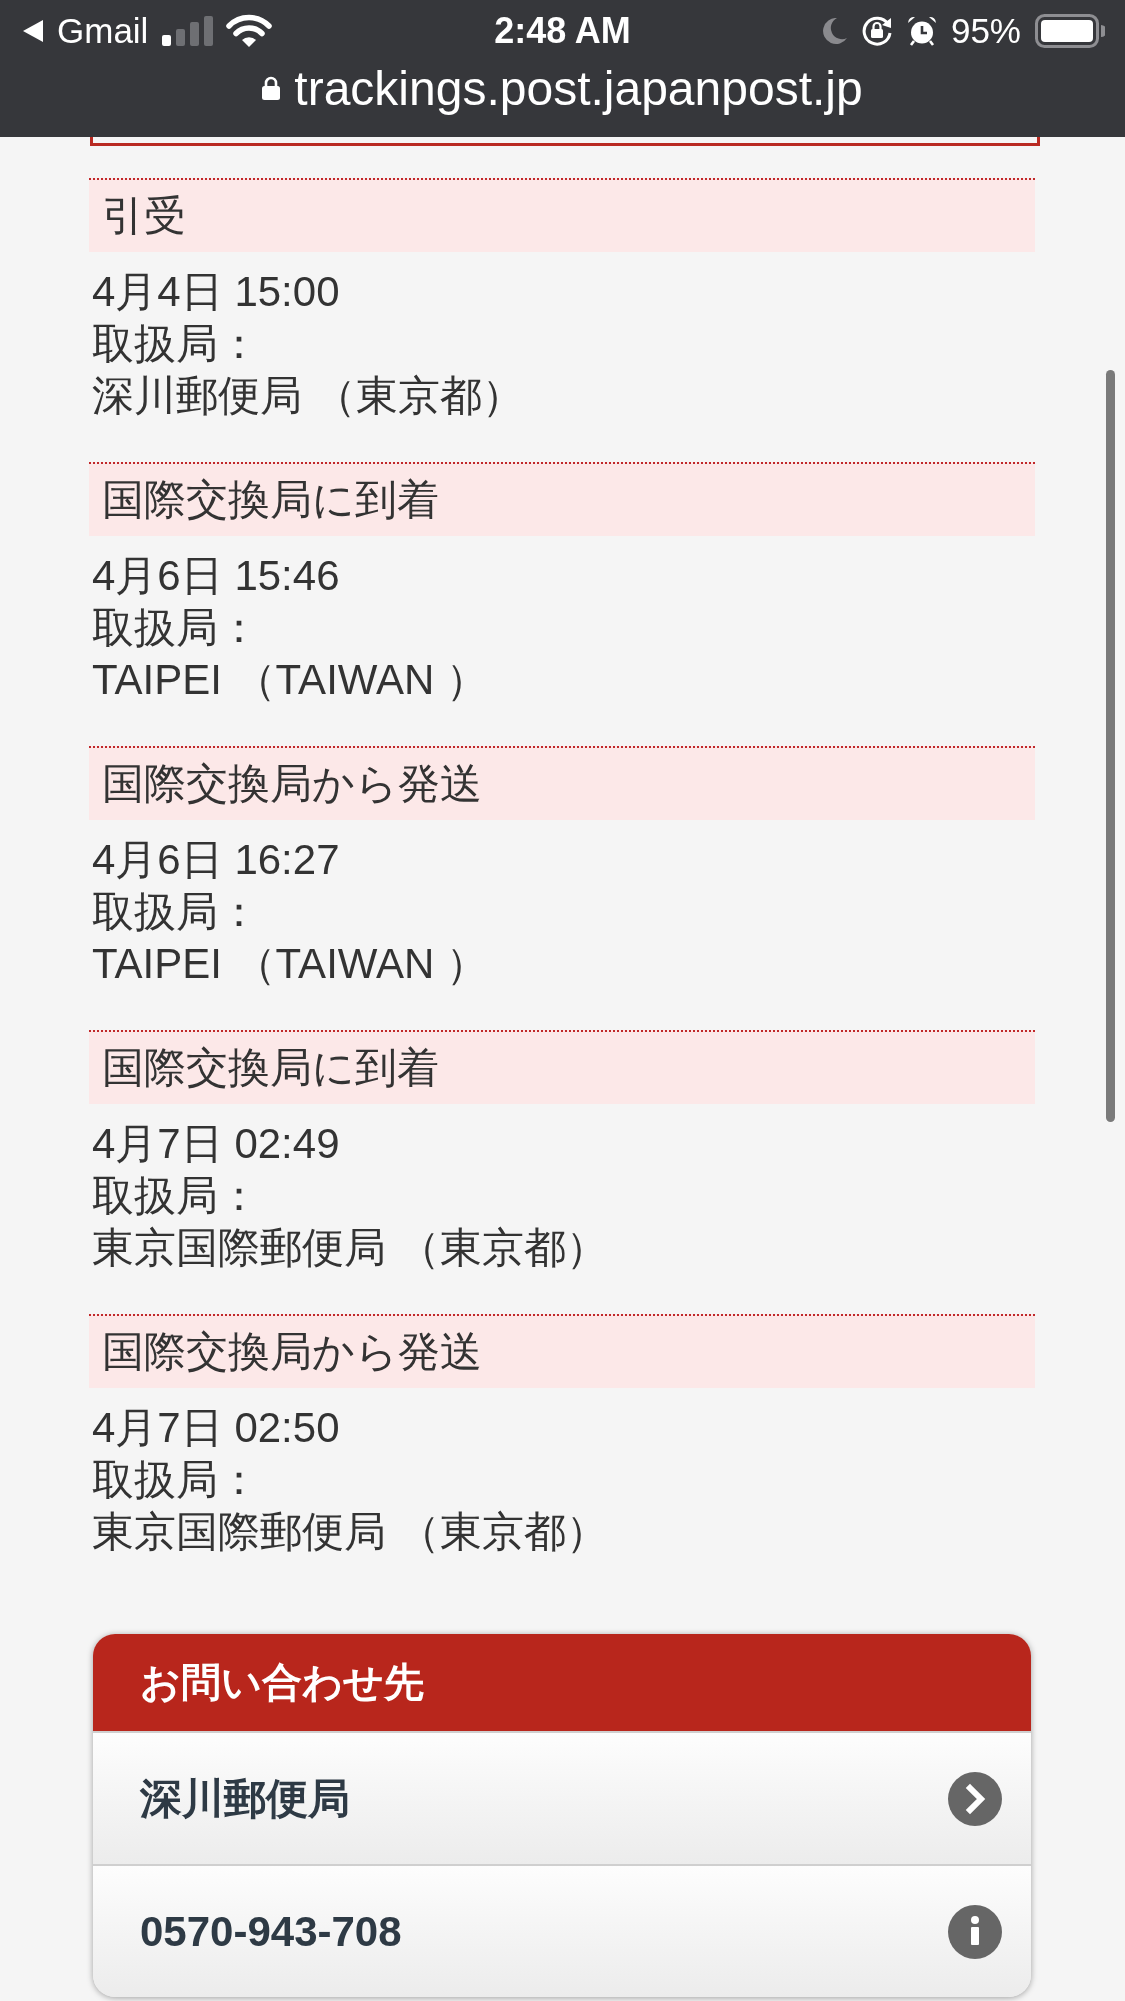 This screenshot has width=1125, height=2001. I want to click on event-date-time: 4月7日 02:49, so click(216, 1144).